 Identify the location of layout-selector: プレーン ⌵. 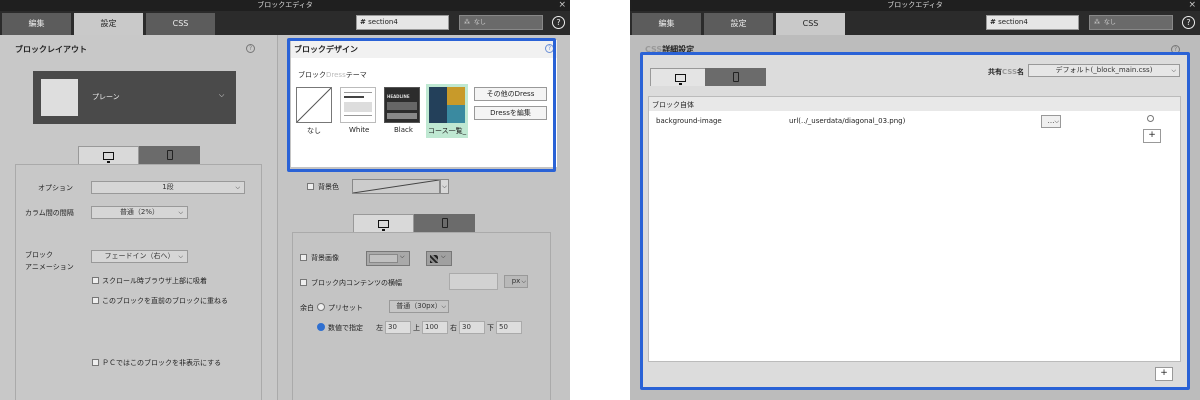
(134, 97).